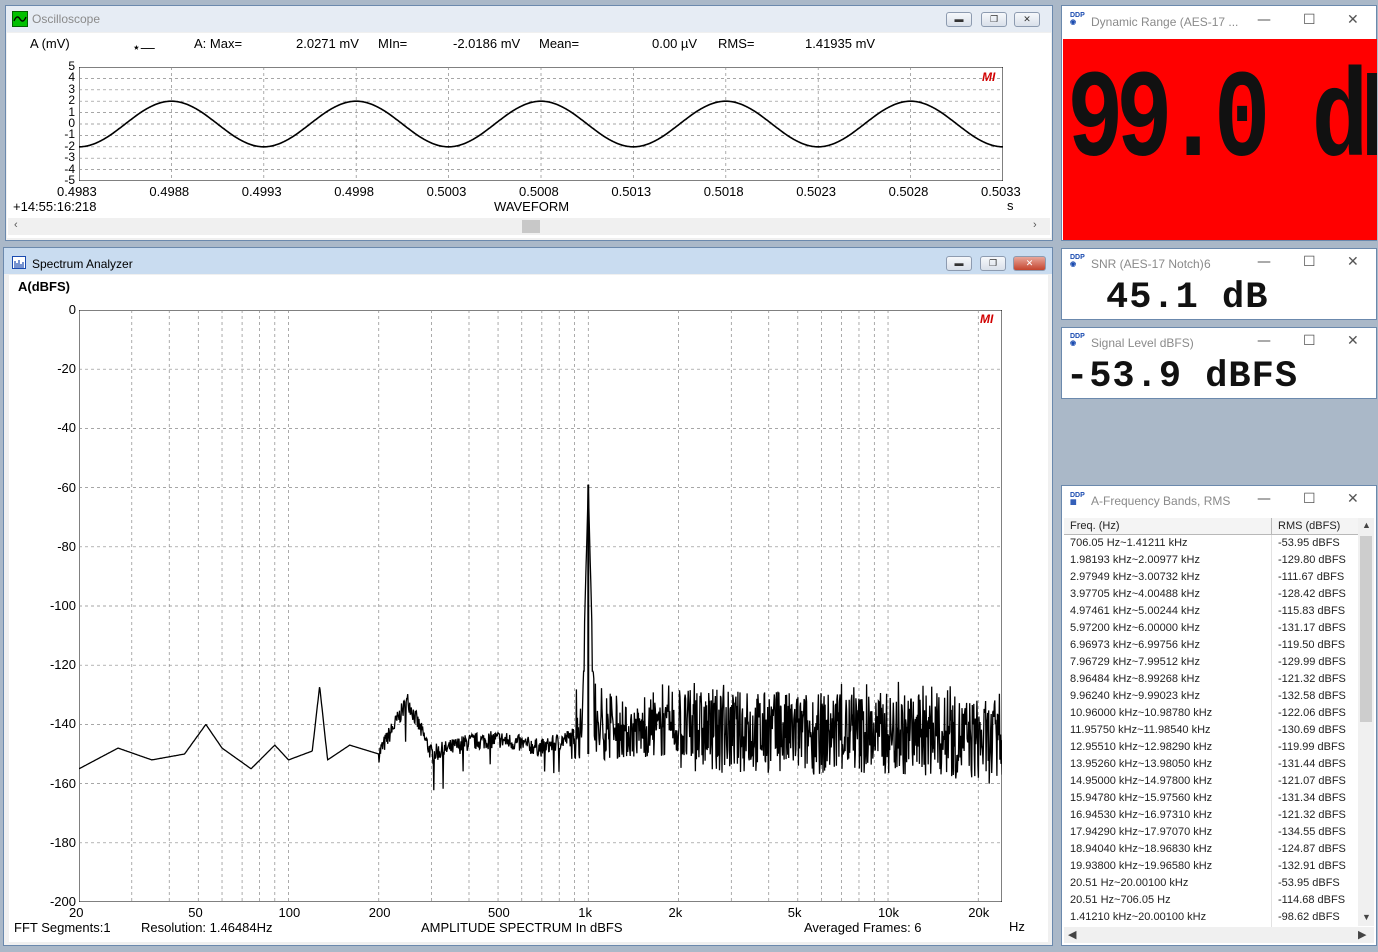  What do you see at coordinates (1211, 832) in the screenshot?
I see `table-row: 17.94290 kHz~17.97070 kHz -134.55 dBFS` at bounding box center [1211, 832].